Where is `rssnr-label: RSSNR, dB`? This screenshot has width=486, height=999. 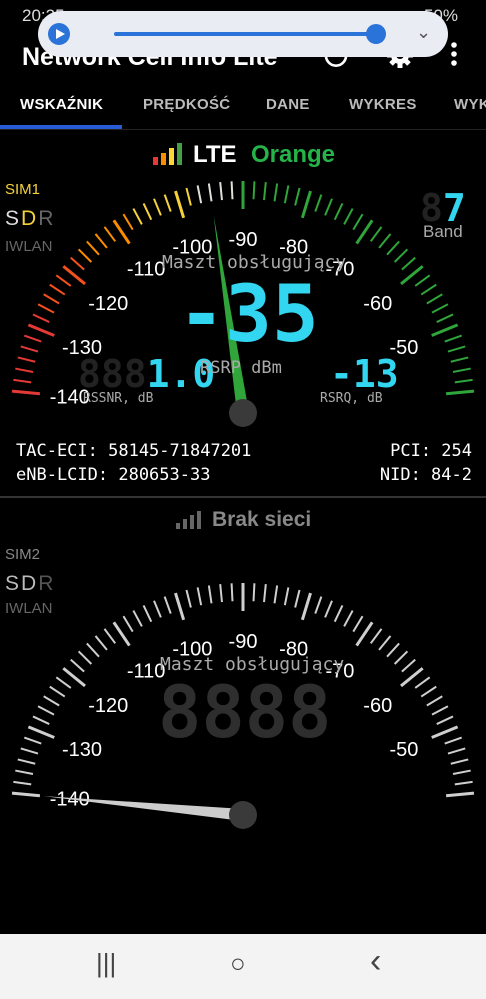
rssnr-label: RSSNR, dB is located at coordinates (118, 398).